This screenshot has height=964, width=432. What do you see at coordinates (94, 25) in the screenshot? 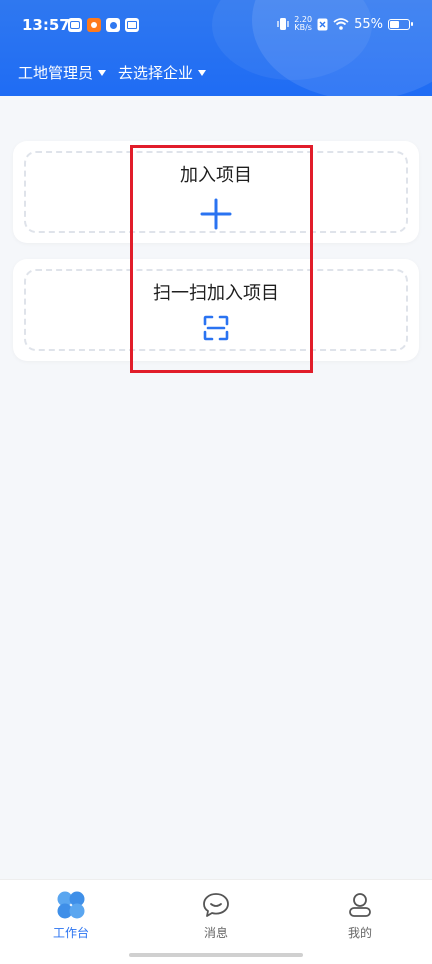
I see `taobao-app-icon` at bounding box center [94, 25].